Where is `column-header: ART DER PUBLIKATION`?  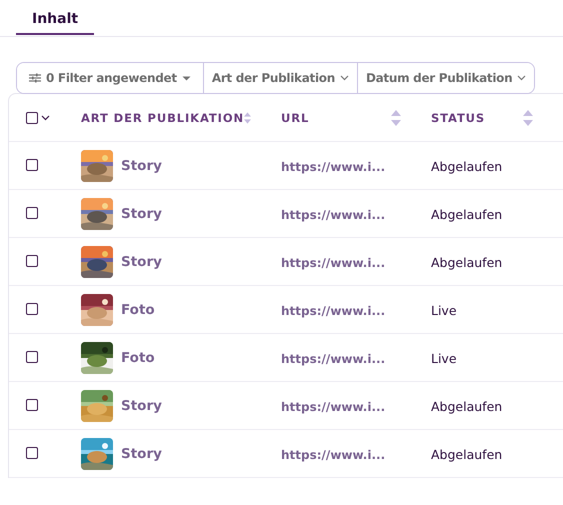 column-header: ART DER PUBLIKATION is located at coordinates (162, 117).